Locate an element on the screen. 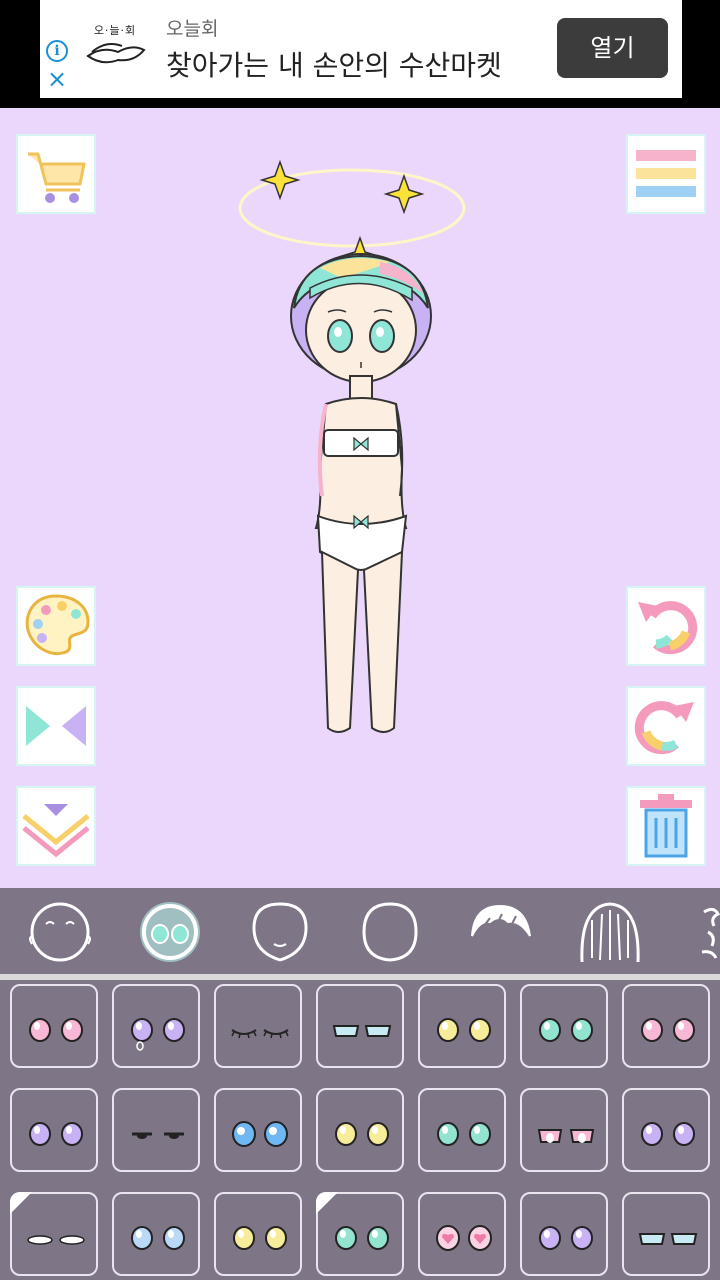 This screenshot has height=1280, width=720. info-icon: i is located at coordinates (57, 51).